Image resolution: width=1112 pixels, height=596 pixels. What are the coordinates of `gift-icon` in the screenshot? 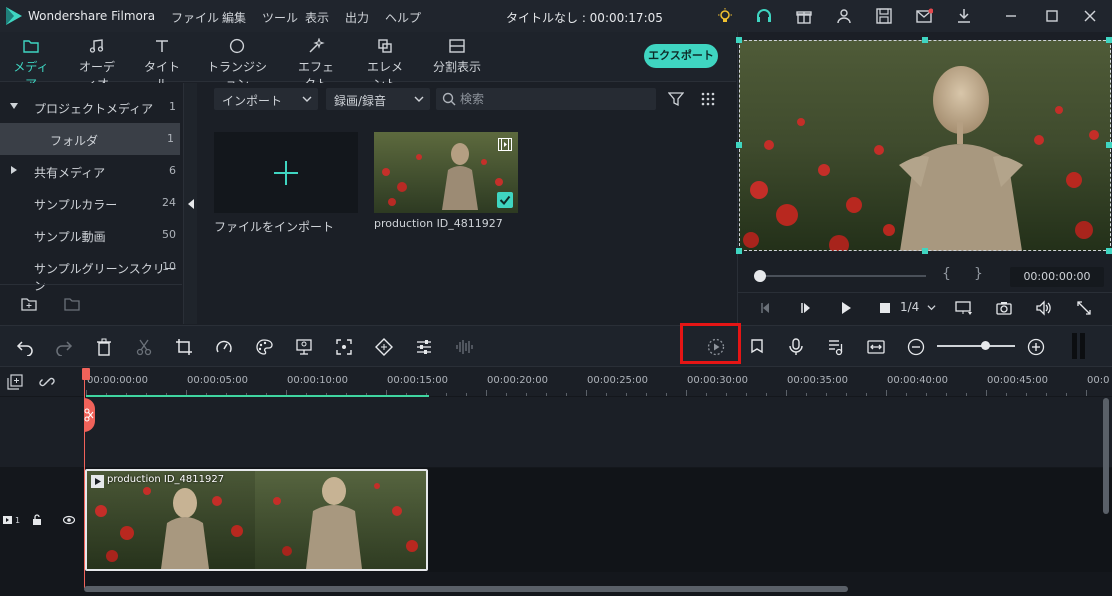 It's located at (804, 16).